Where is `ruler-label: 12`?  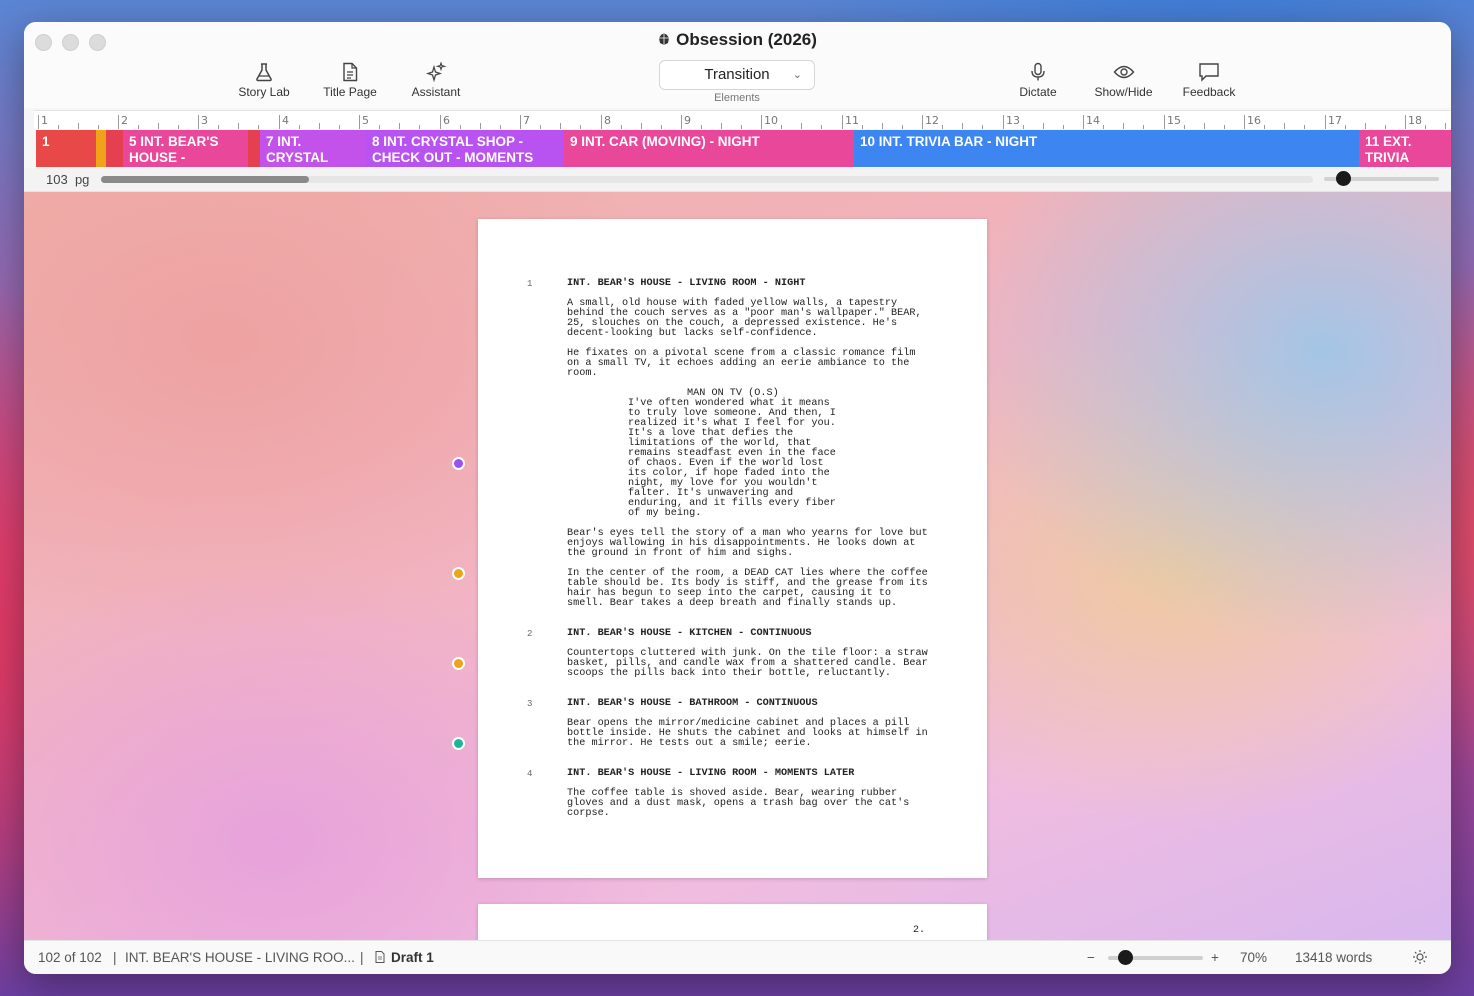 ruler-label: 12 is located at coordinates (932, 120).